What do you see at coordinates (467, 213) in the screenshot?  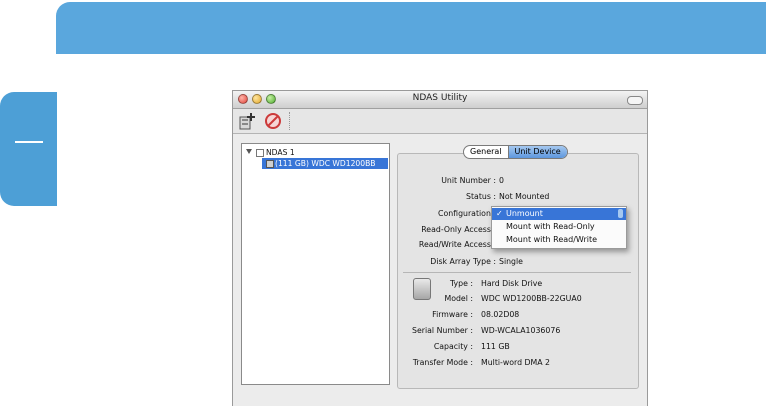 I see `configuration-label: Configuration :` at bounding box center [467, 213].